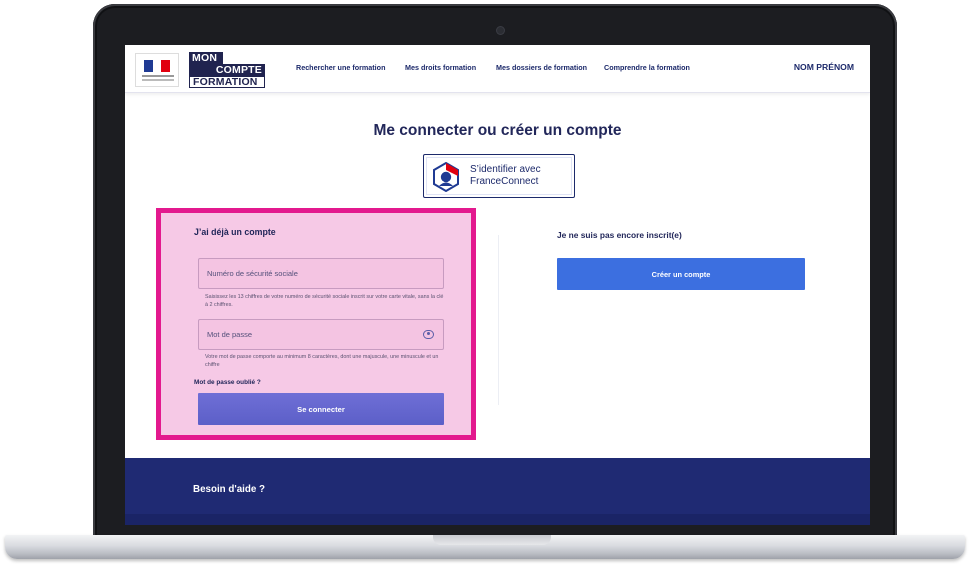  What do you see at coordinates (824, 67) in the screenshot?
I see `user-name-menu: NOM PRÉNOM` at bounding box center [824, 67].